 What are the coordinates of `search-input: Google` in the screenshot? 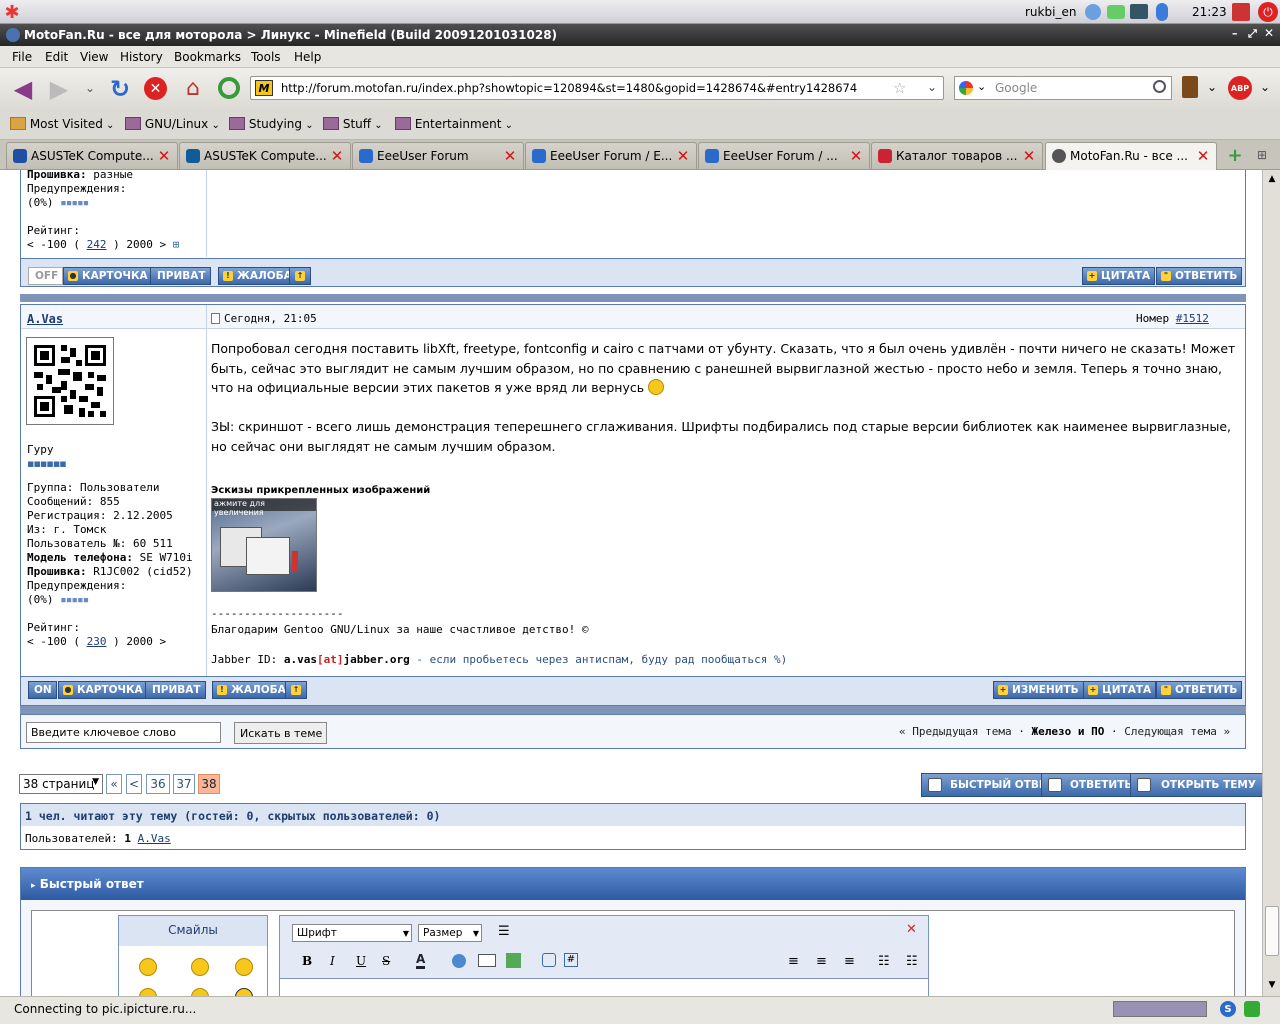 It's located at (1016, 88).